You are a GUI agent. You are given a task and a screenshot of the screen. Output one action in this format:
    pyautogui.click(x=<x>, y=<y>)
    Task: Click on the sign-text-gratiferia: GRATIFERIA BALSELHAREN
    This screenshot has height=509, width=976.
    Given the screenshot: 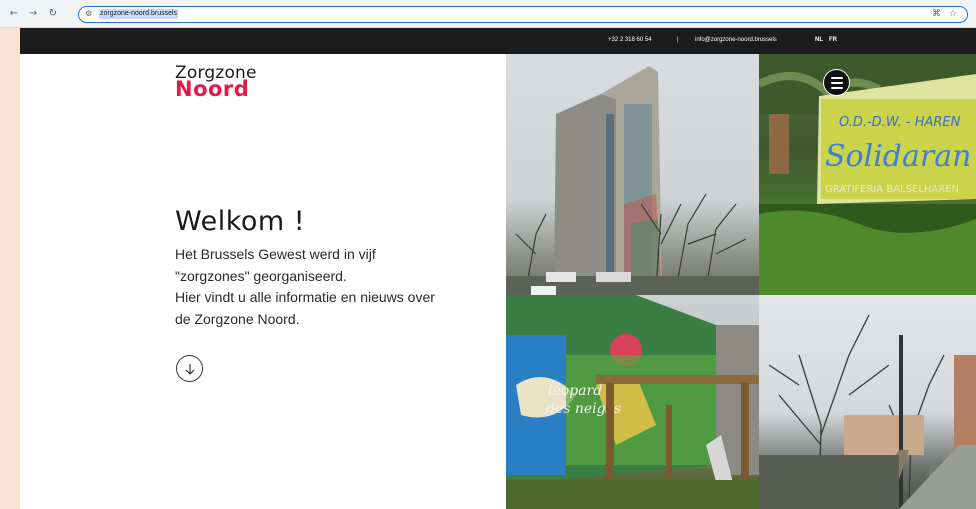 What is the action you would take?
    pyautogui.click(x=892, y=189)
    